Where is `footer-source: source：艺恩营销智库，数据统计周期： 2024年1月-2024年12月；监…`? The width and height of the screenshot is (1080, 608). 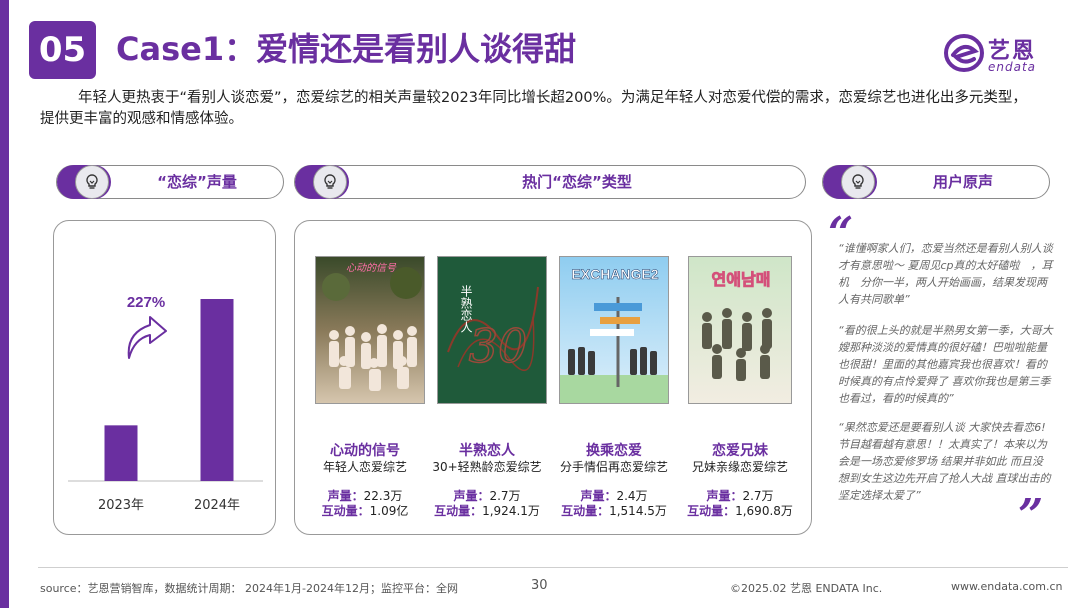 footer-source: source：艺恩营销智库，数据统计周期： 2024年1月-2024年12月；监… is located at coordinates (249, 588).